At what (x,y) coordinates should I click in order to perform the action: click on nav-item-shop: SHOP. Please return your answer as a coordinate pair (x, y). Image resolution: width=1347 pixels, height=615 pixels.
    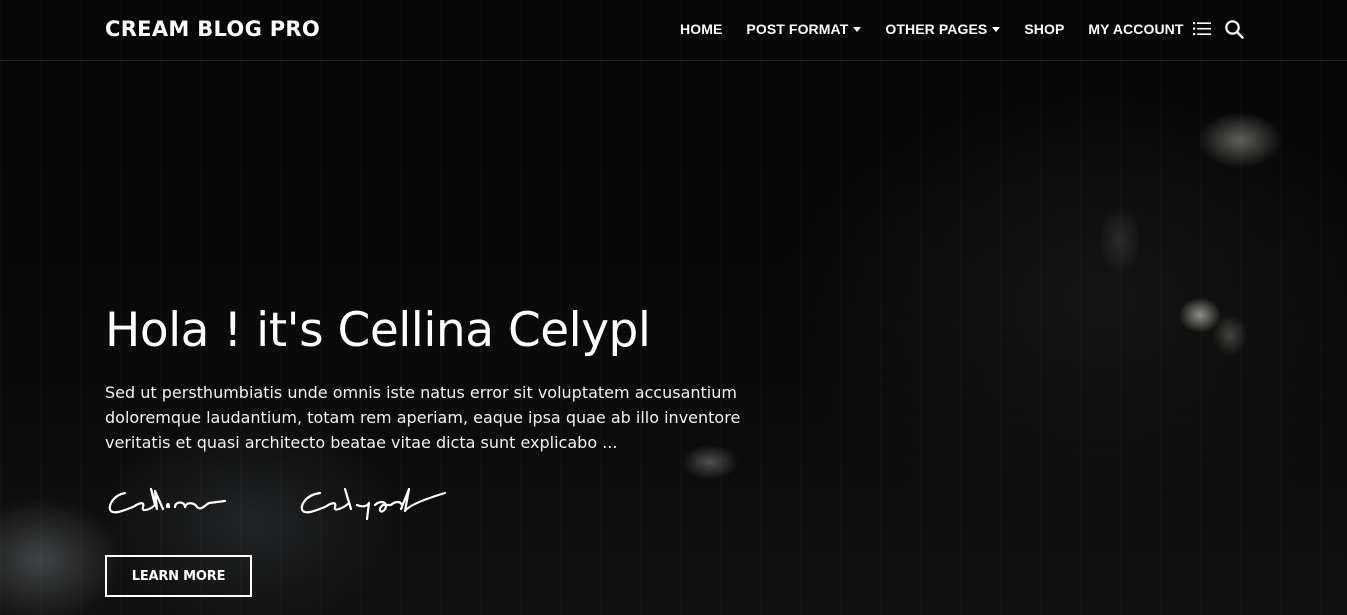
    Looking at the image, I should click on (1044, 29).